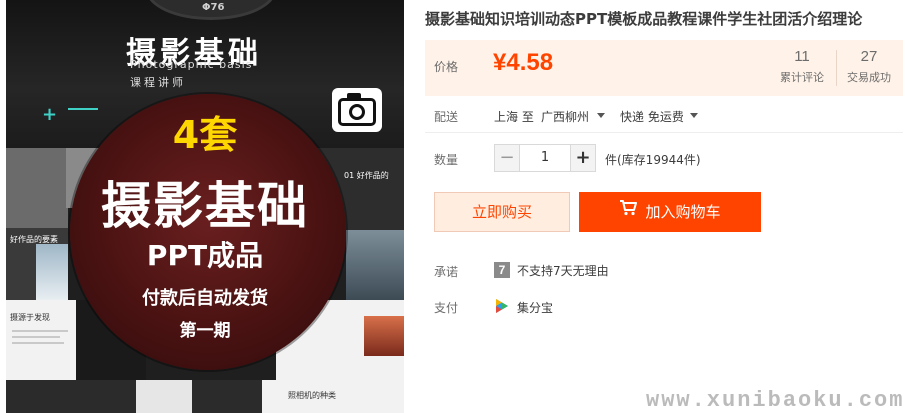 This screenshot has width=908, height=413. I want to click on seven-day-icon: 7, so click(502, 270).